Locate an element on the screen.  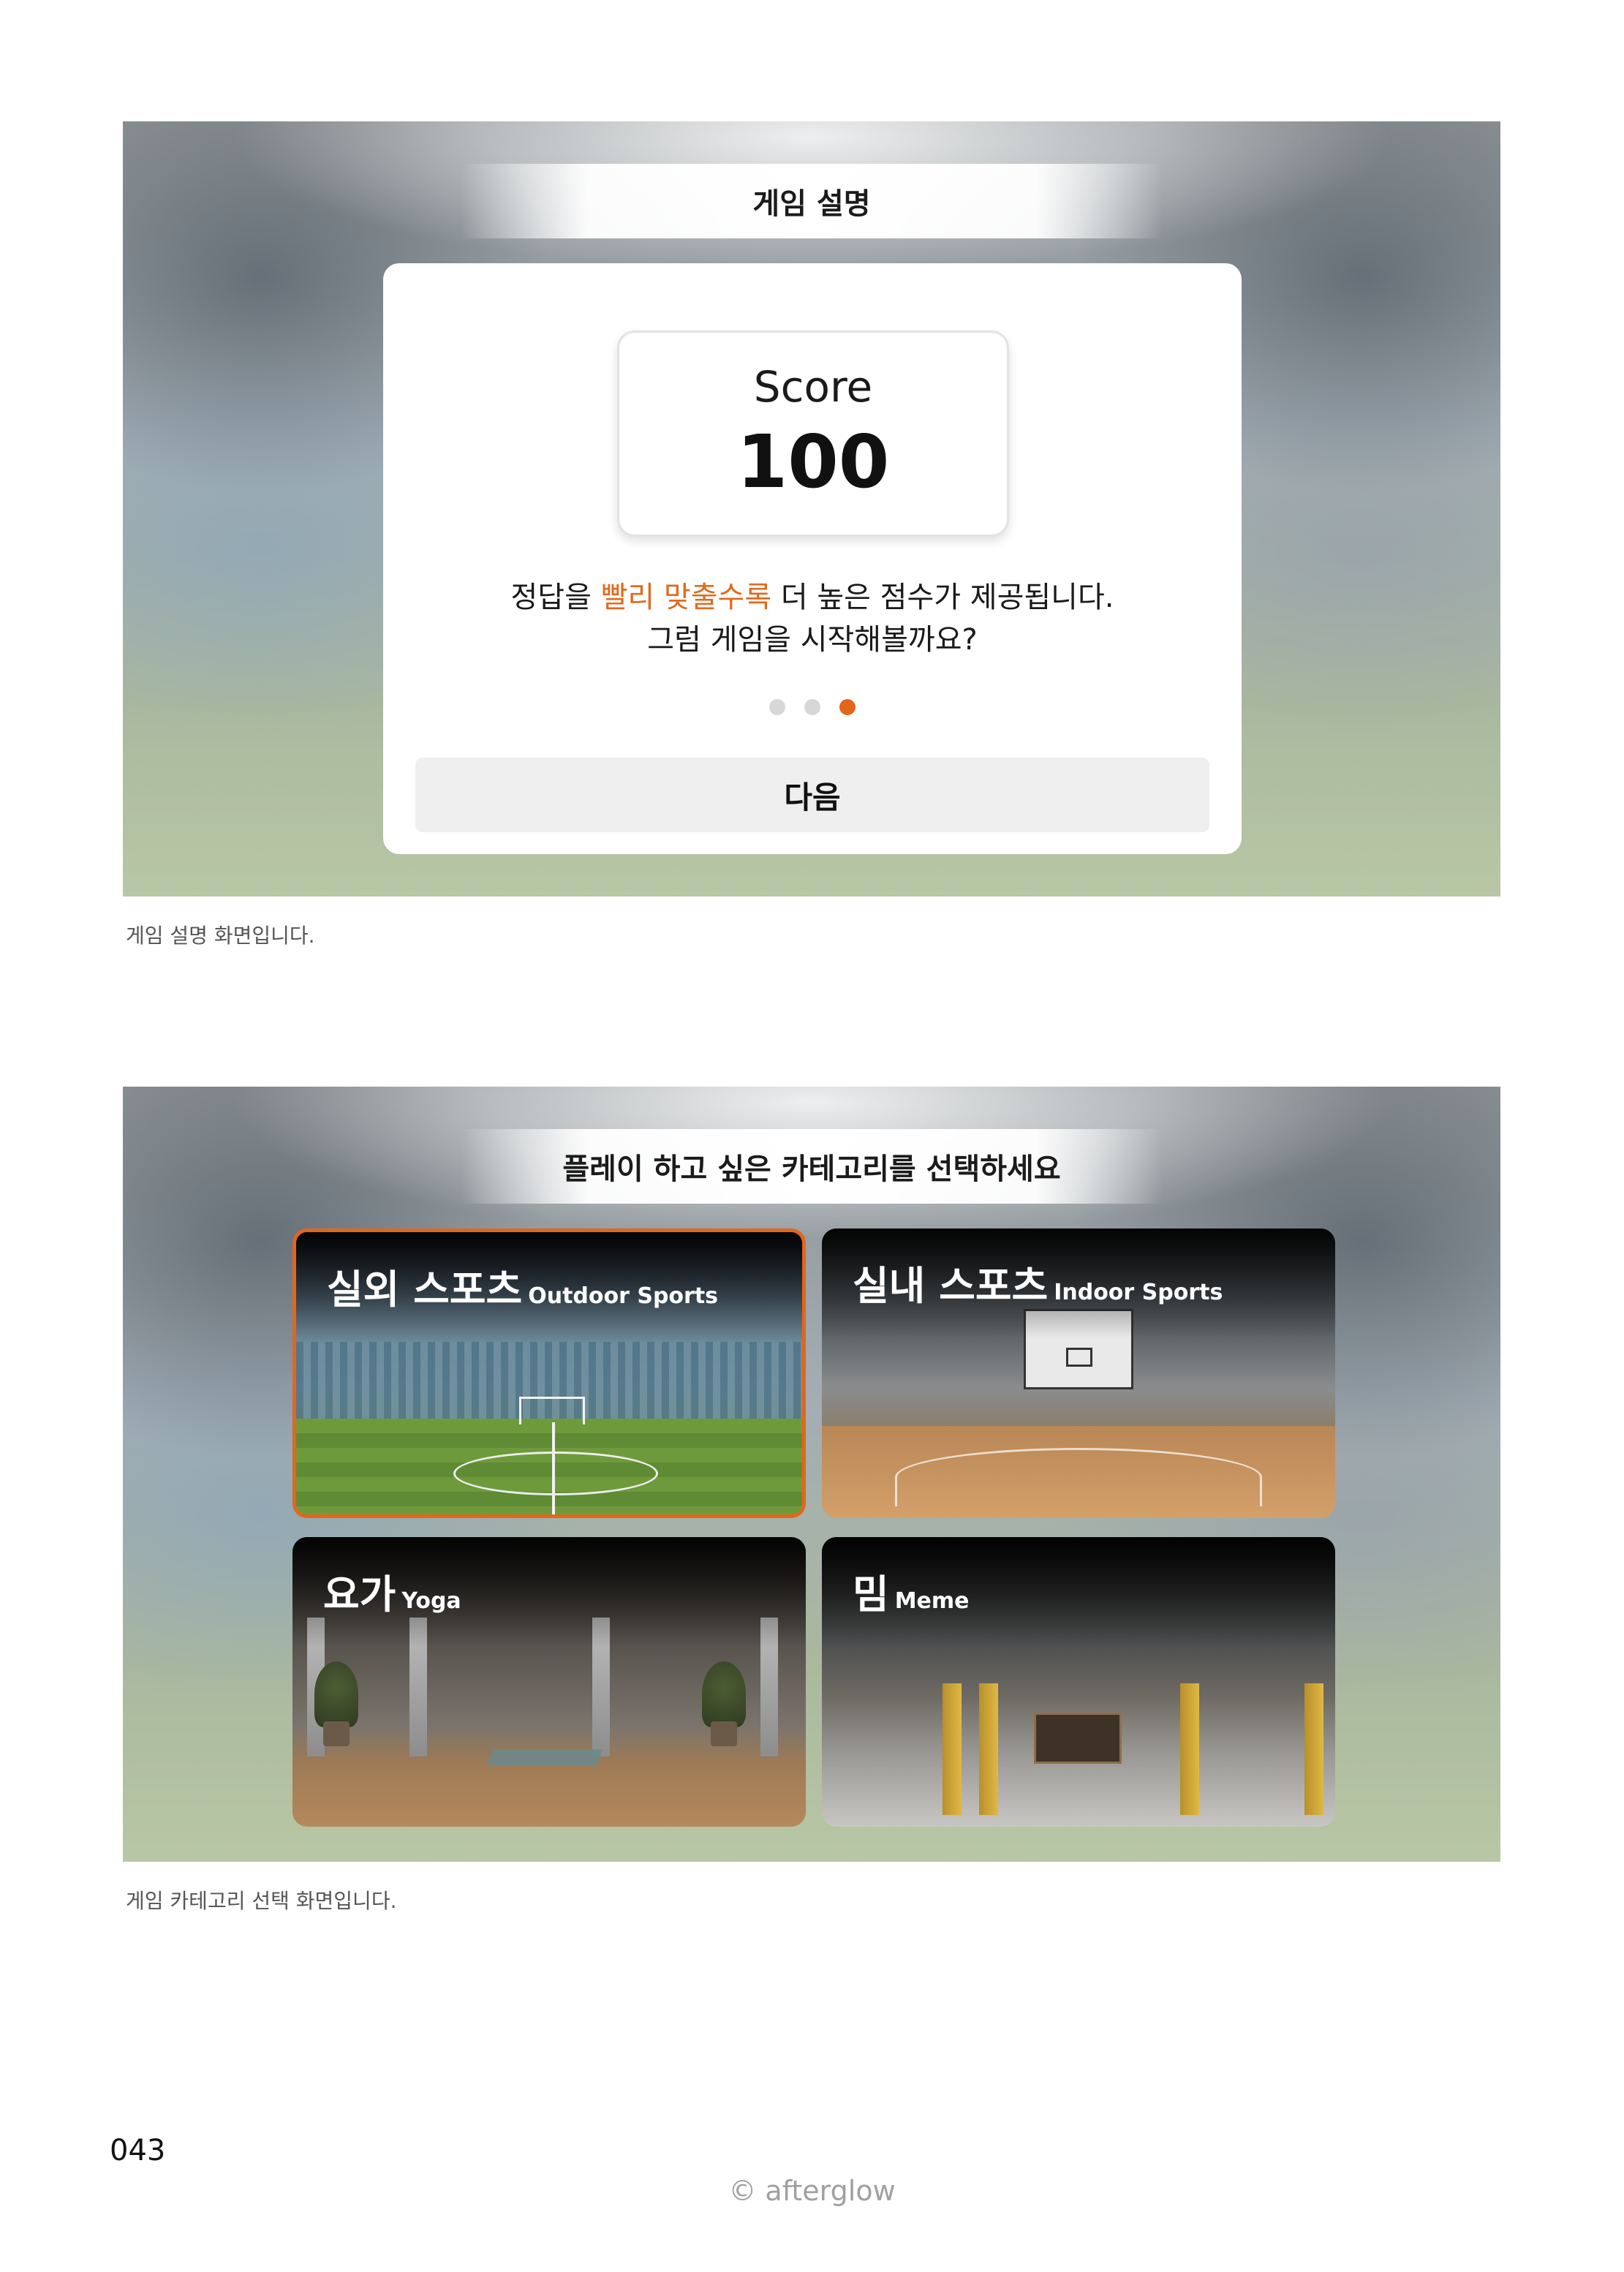
category-tile-outdoor-sports: 실외 스포츠 Outdoor Sports is located at coordinates (549, 1373).